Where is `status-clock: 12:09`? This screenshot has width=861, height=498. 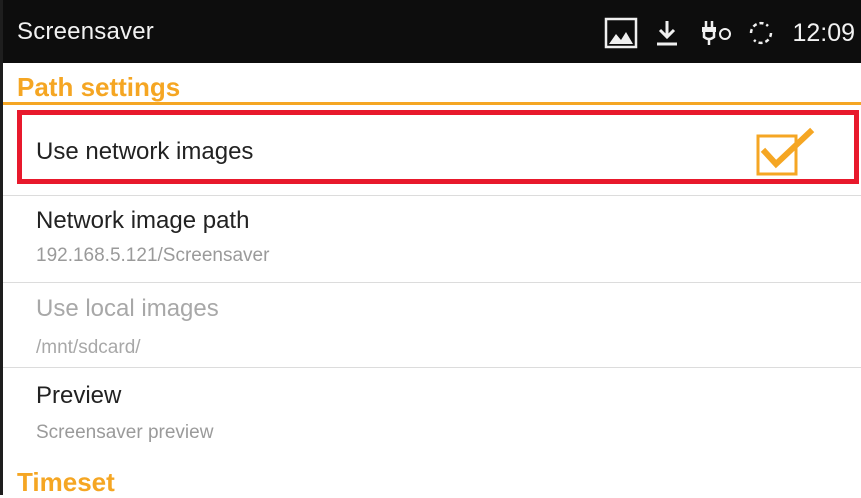 status-clock: 12:09 is located at coordinates (823, 32).